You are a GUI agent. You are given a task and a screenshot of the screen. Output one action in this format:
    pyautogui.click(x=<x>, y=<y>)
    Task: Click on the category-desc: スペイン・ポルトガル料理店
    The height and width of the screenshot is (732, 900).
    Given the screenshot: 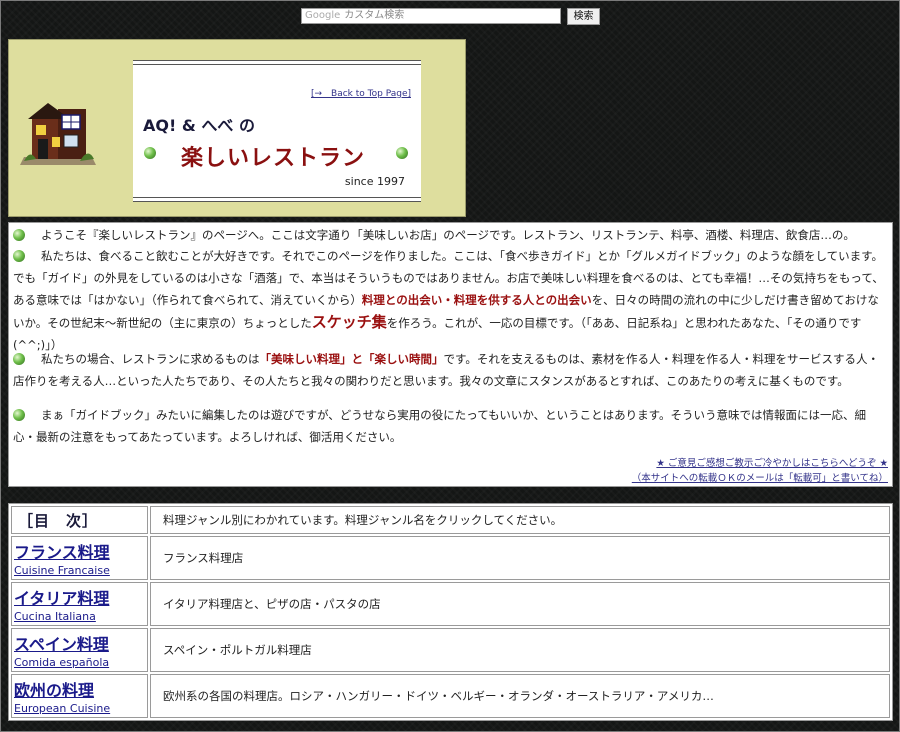 What is the action you would take?
    pyautogui.click(x=520, y=650)
    